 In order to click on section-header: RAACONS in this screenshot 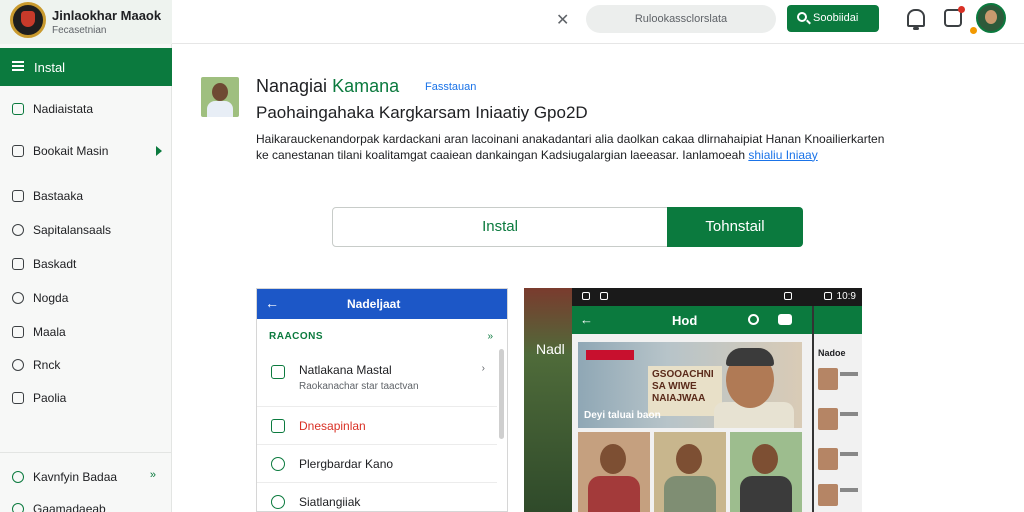, I will do `click(296, 336)`.